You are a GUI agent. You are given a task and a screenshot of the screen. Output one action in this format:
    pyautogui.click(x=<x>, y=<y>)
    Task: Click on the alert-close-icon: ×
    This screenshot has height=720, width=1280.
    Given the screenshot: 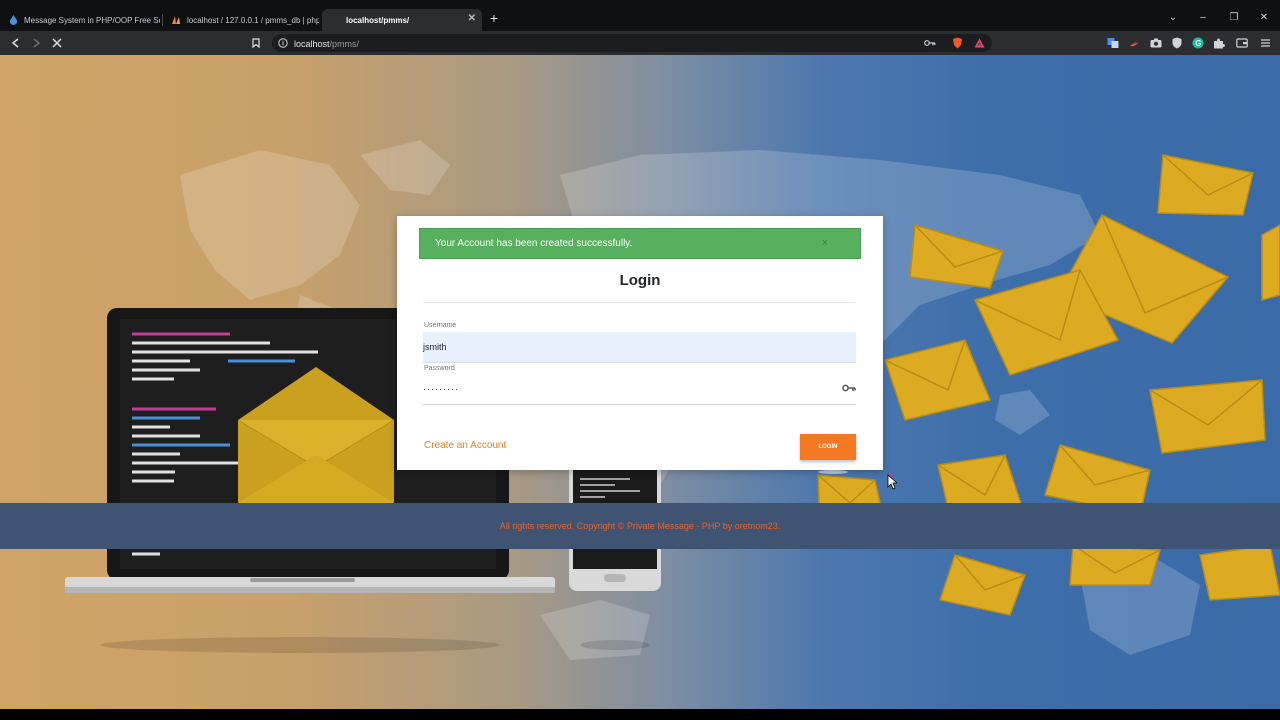 What is the action you would take?
    pyautogui.click(x=825, y=243)
    